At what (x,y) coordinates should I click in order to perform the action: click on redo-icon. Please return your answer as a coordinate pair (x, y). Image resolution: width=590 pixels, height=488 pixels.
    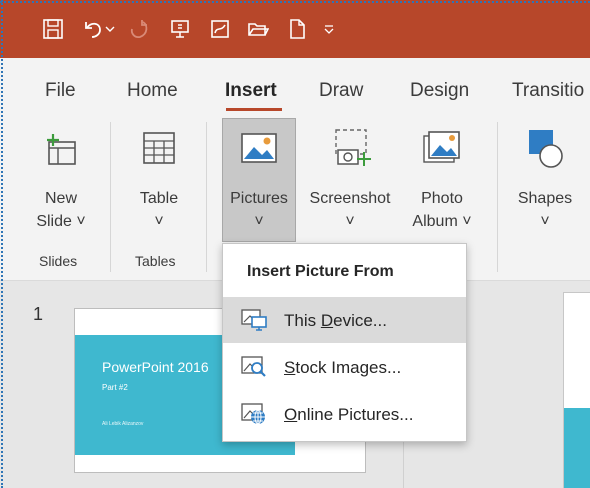
    Looking at the image, I should click on (139, 29).